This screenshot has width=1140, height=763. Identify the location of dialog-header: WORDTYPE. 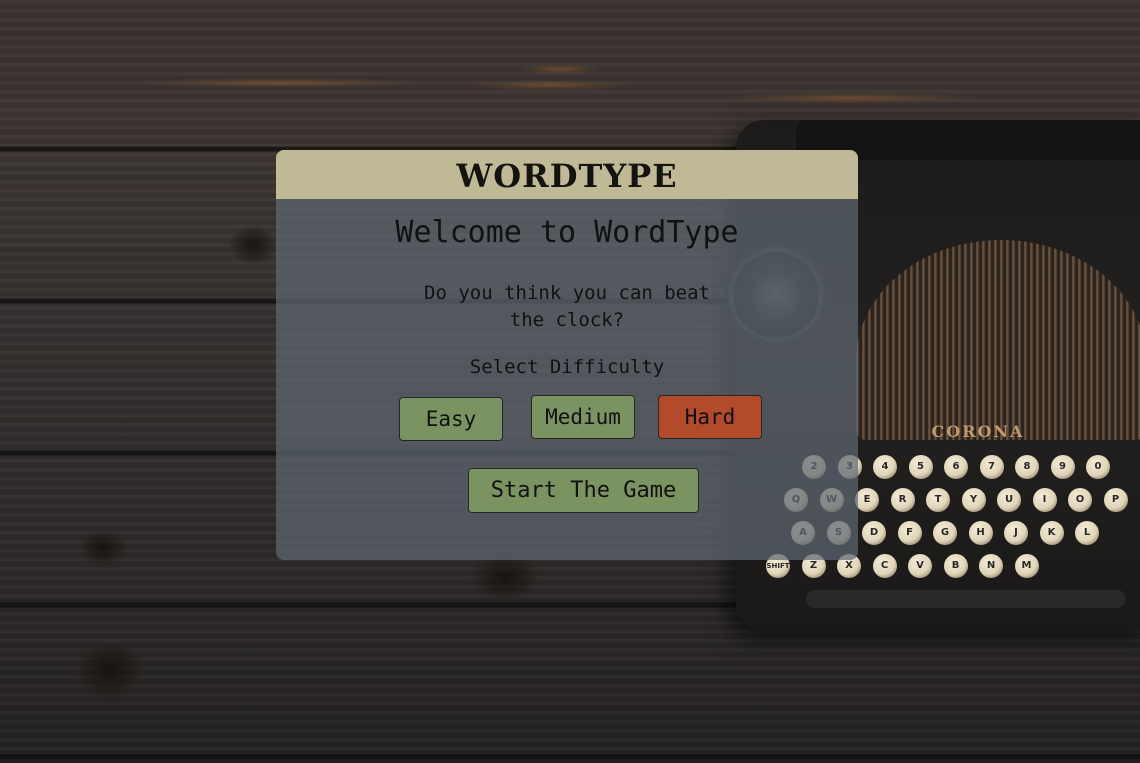
(567, 174).